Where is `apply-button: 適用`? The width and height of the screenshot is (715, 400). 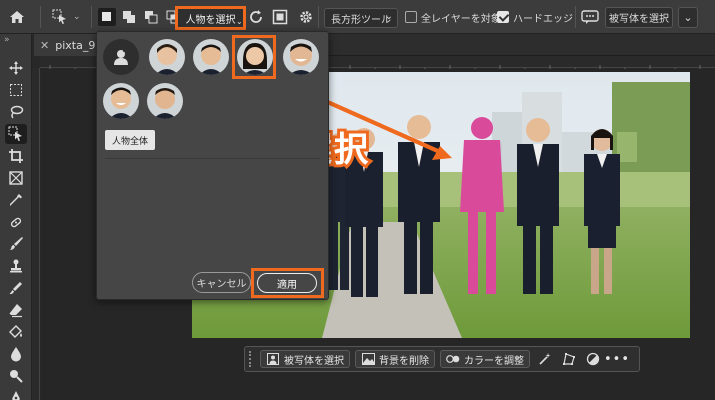
apply-button: 適用 is located at coordinates (287, 283).